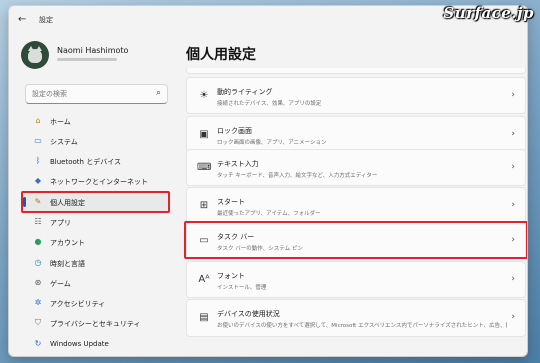  I want to click on sidebar-item-system: ▭ システム, so click(96, 141).